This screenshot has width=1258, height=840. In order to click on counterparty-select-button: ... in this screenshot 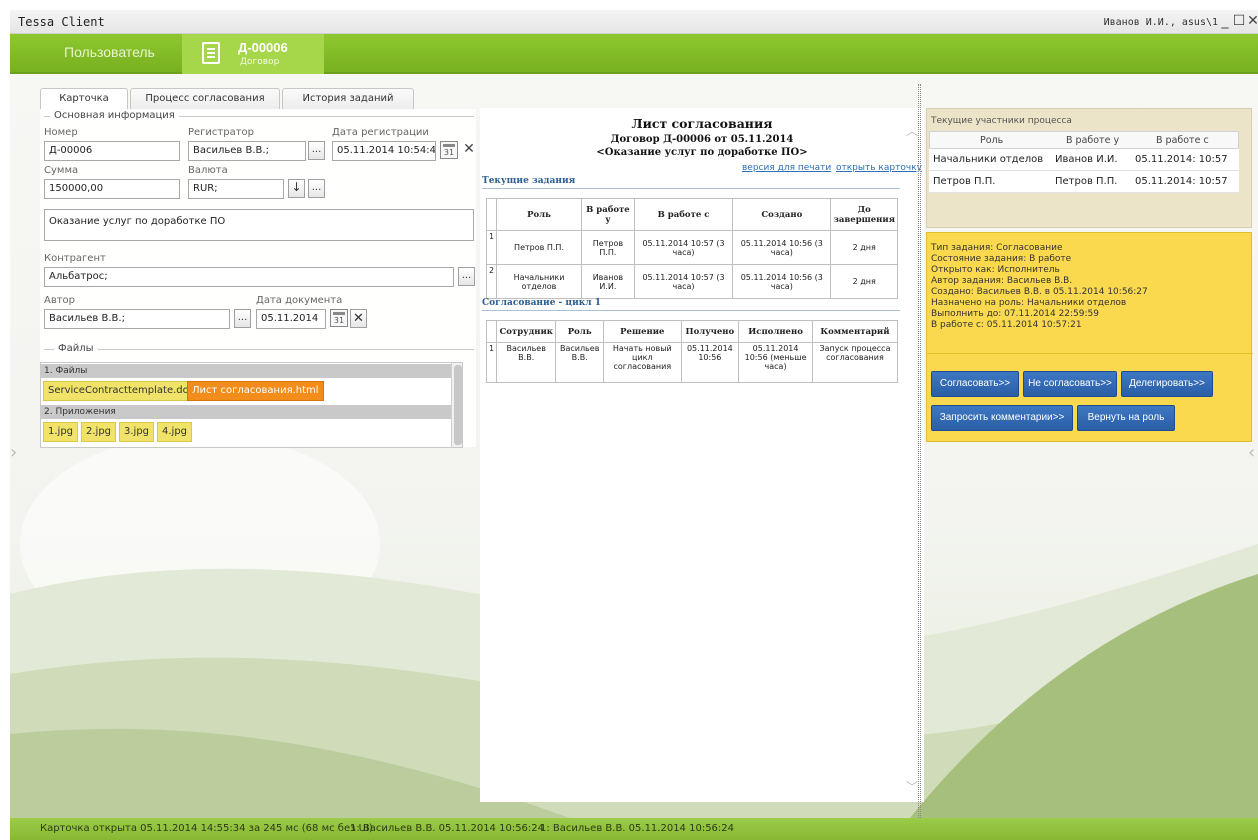, I will do `click(466, 276)`.